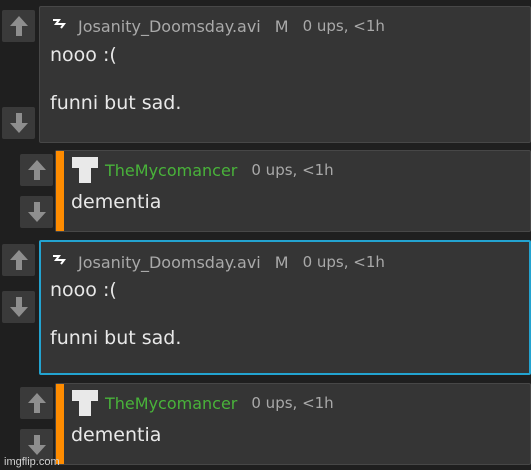 Image resolution: width=531 pixels, height=470 pixels. I want to click on watermark: imgflip.com, so click(32, 462).